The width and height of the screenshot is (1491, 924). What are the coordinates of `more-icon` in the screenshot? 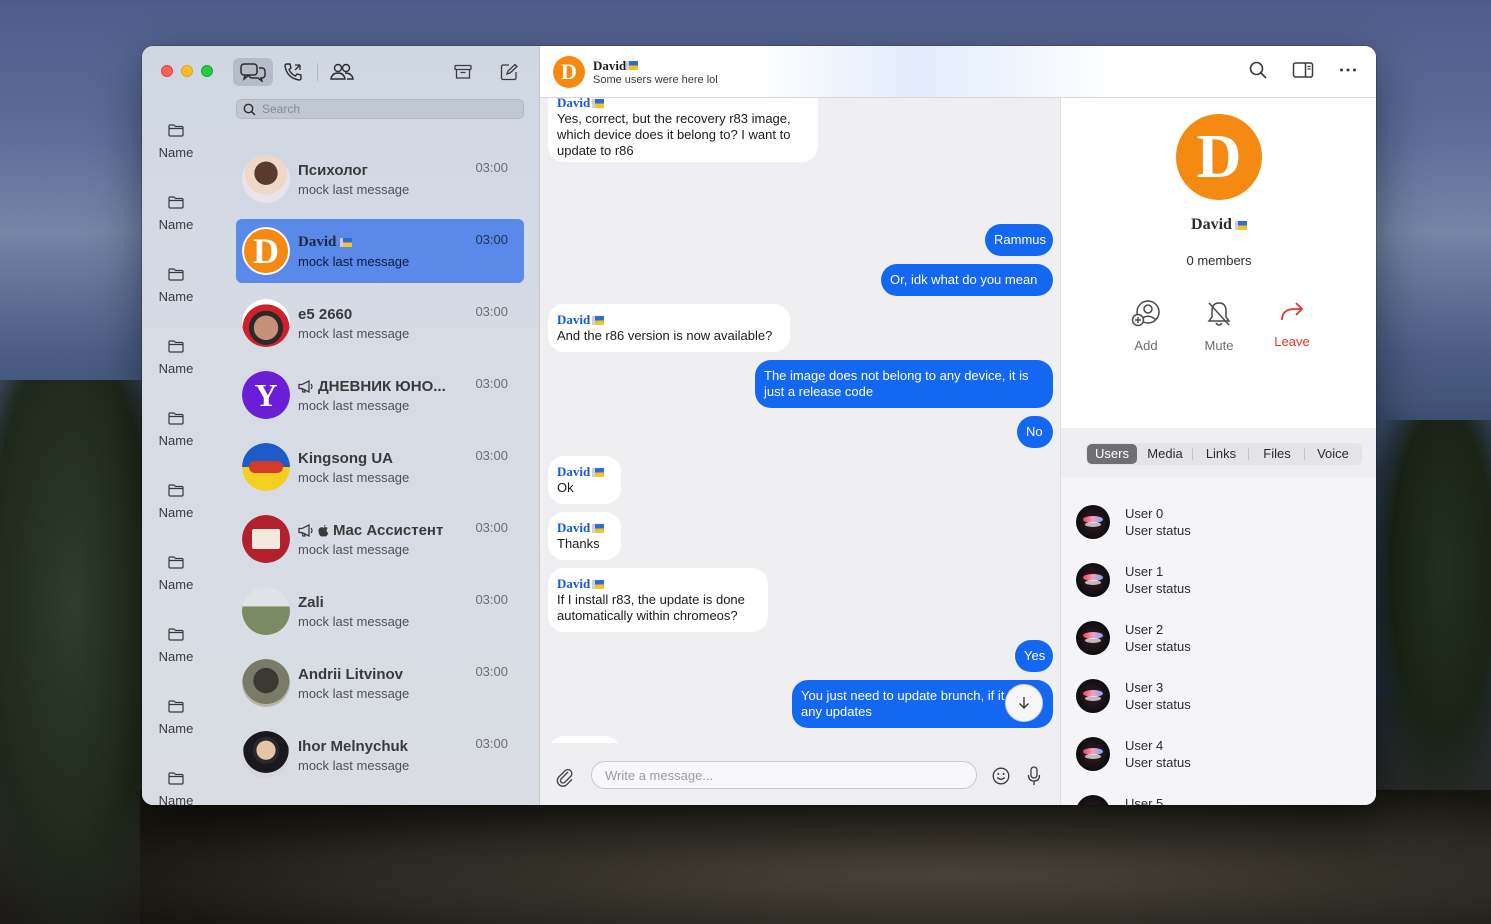 It's located at (1348, 70).